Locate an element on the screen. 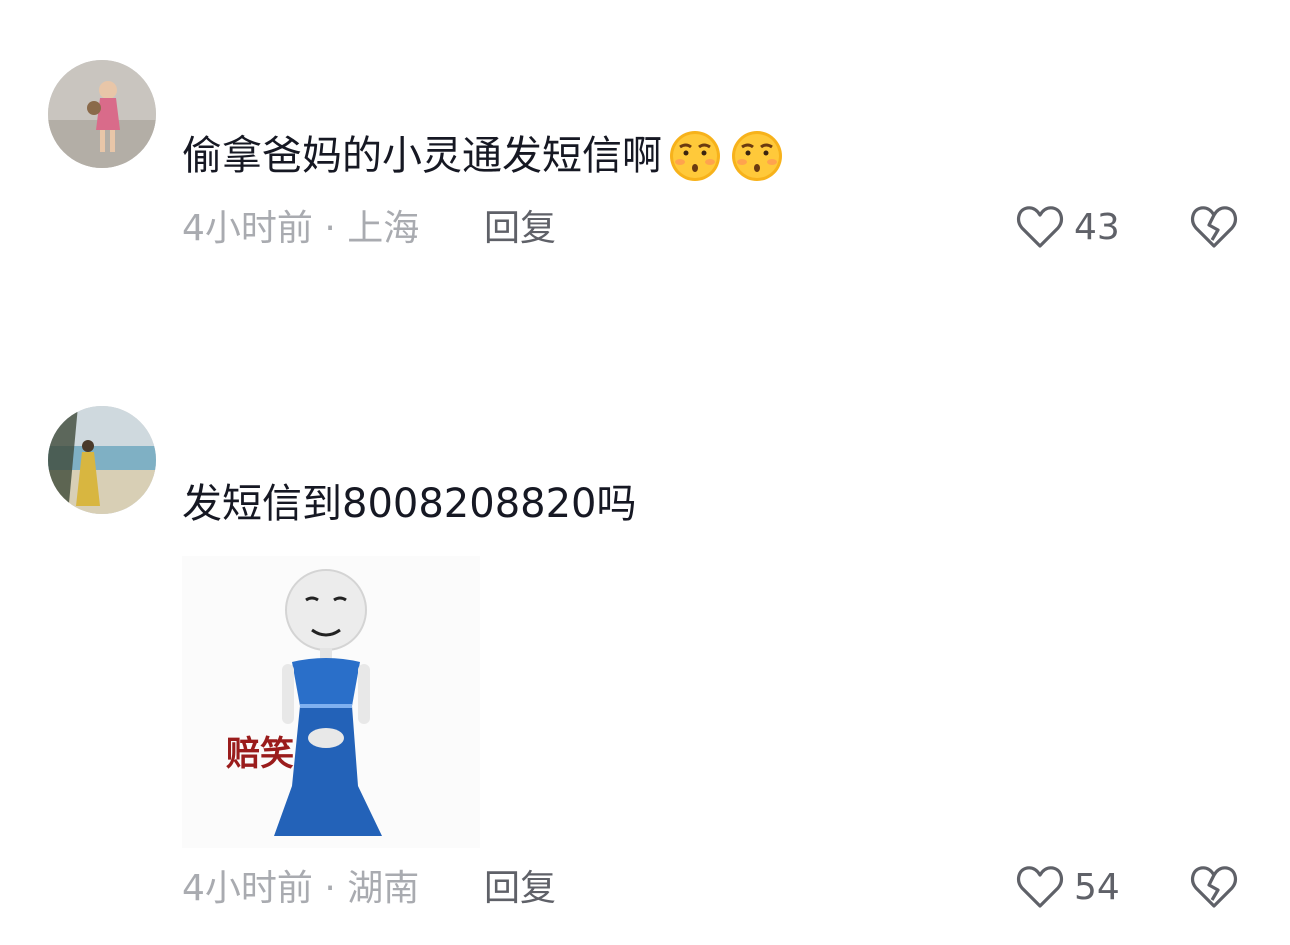 The image size is (1290, 945). sticker-caption: 赔笑 is located at coordinates (260, 754).